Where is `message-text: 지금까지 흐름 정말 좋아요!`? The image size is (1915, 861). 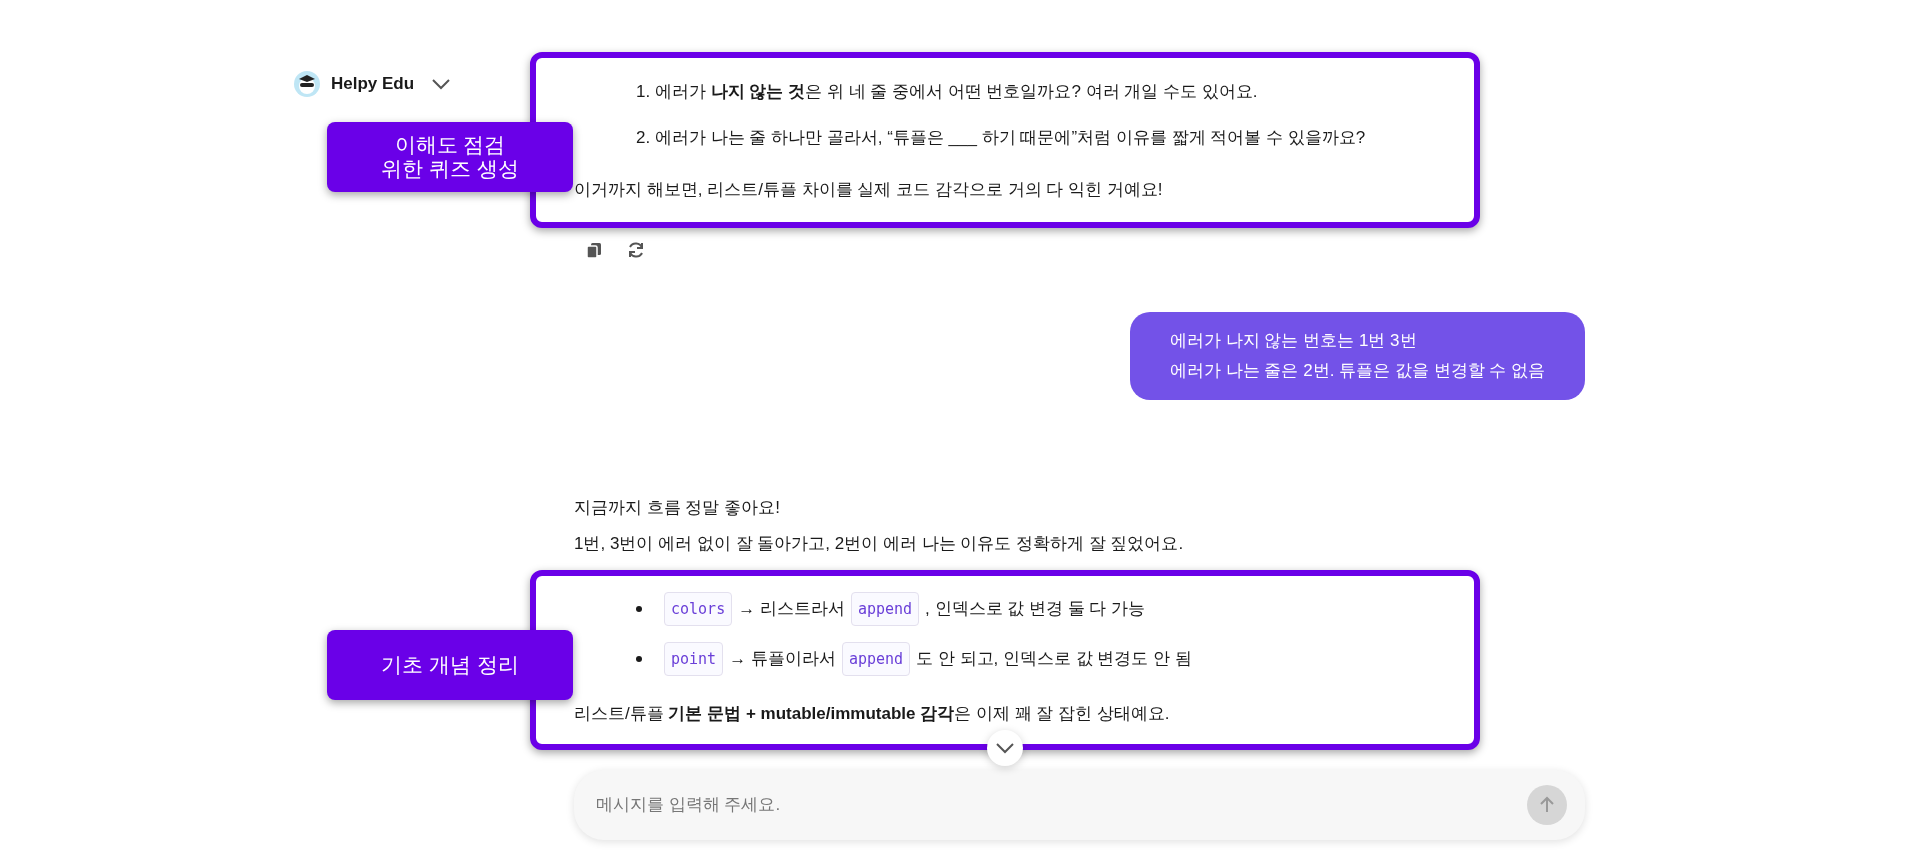 message-text: 지금까지 흐름 정말 좋아요! is located at coordinates (677, 508).